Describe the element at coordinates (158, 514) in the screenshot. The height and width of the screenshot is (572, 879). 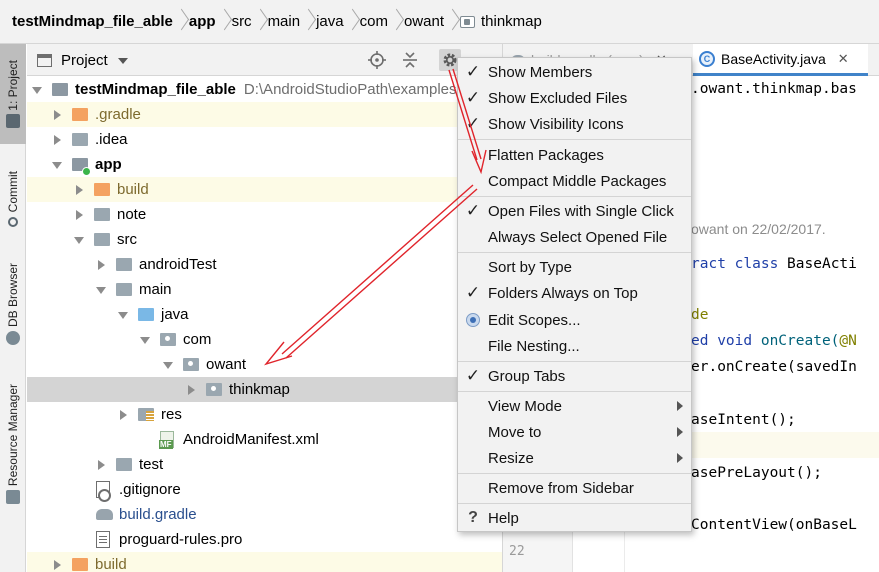
I see `tree-row-label: build.gradle` at that location.